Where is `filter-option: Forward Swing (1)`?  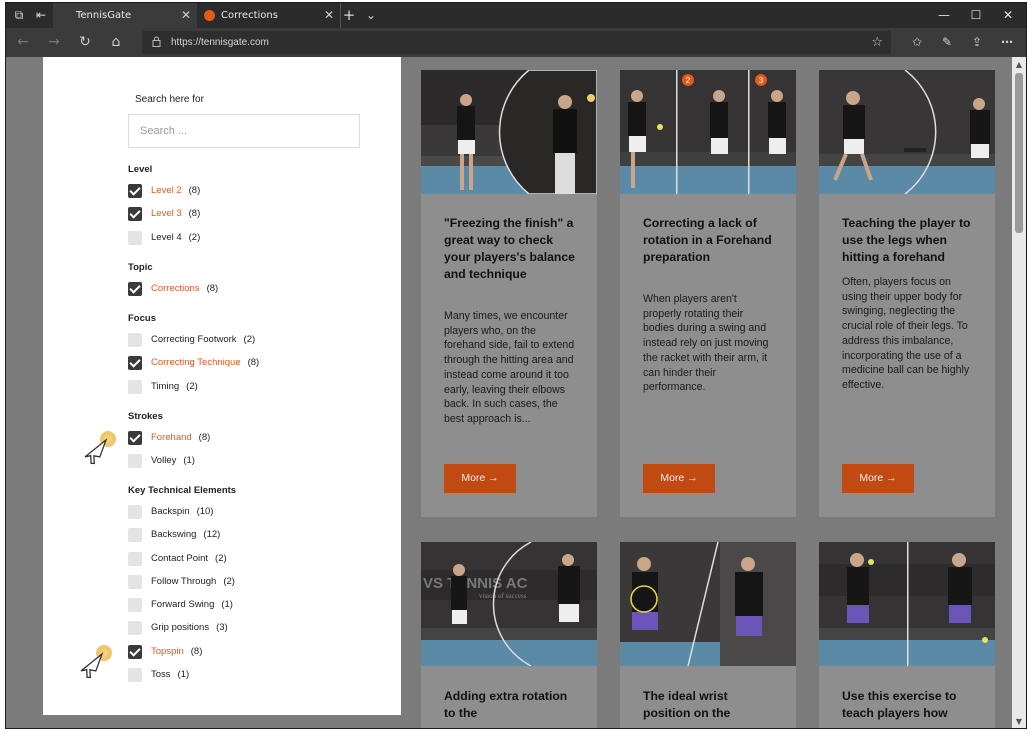 filter-option: Forward Swing (1) is located at coordinates (180, 604).